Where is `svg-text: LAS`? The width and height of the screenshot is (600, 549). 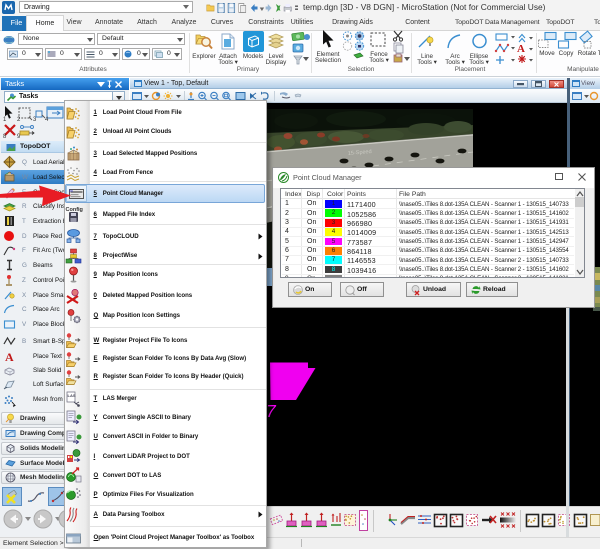 svg-text: LAS is located at coordinates (72, 395).